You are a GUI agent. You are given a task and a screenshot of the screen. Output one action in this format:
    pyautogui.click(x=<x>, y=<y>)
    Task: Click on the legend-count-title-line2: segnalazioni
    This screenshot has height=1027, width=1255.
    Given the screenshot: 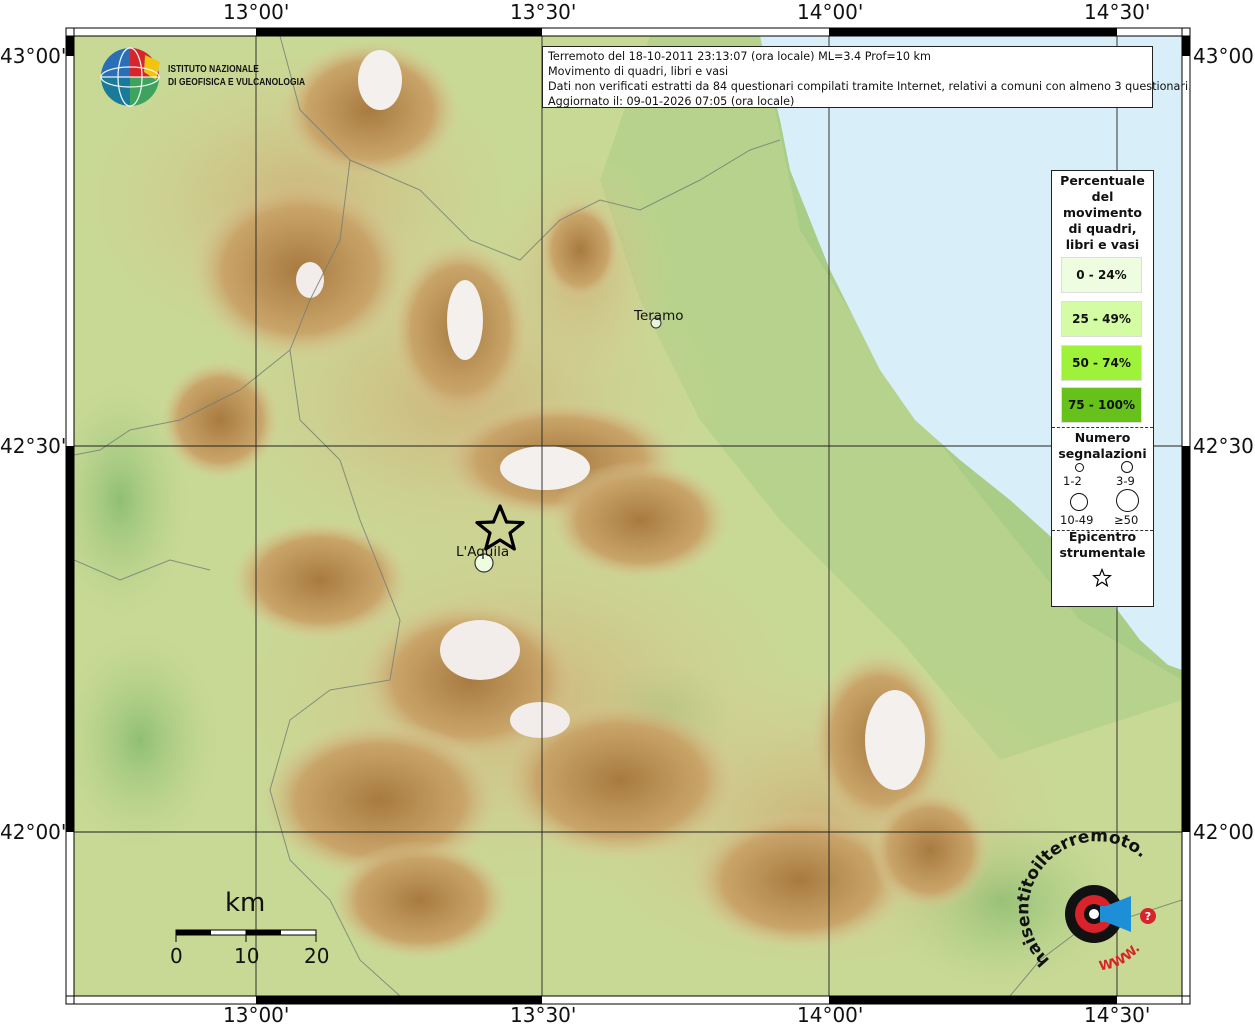 What is the action you would take?
    pyautogui.click(x=1102, y=453)
    